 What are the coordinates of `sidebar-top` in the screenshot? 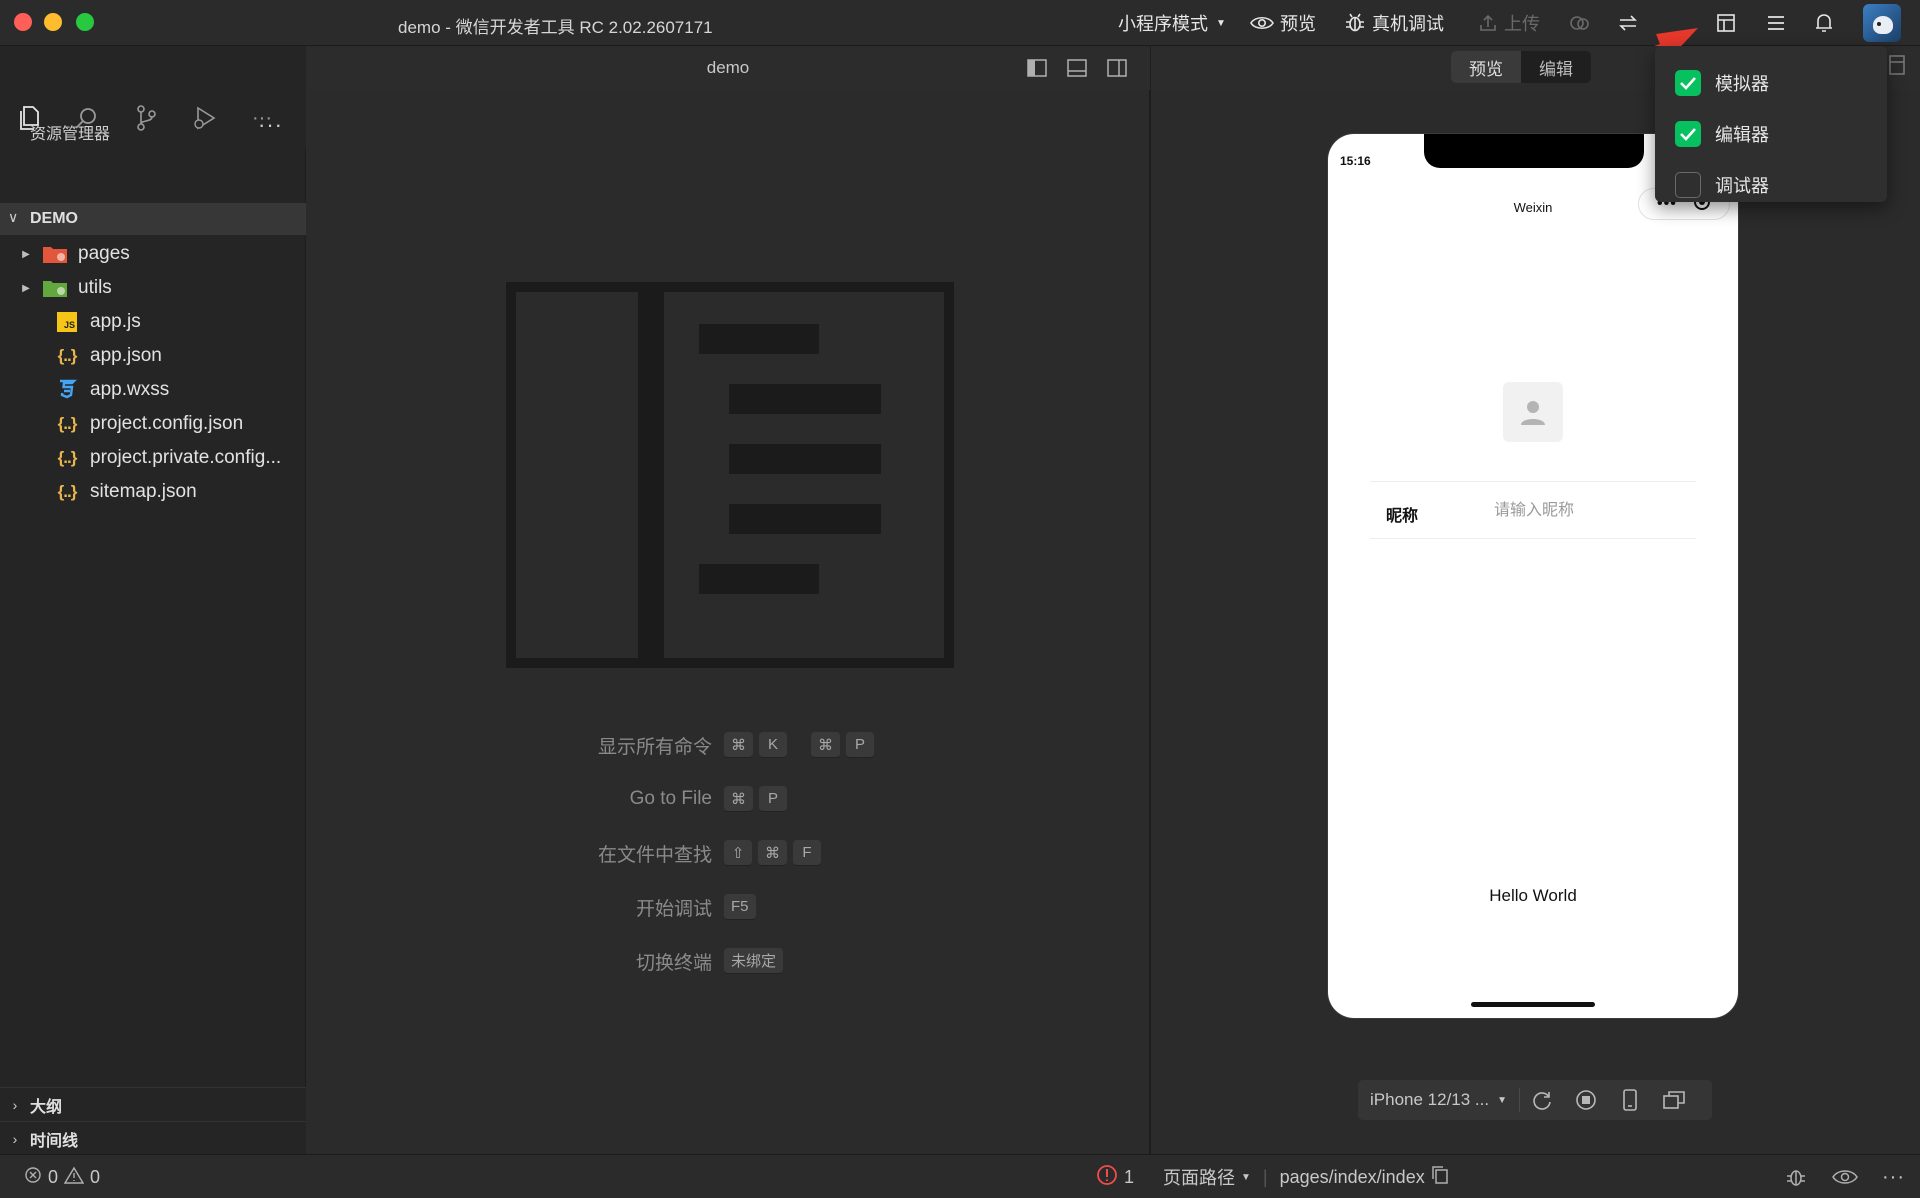 It's located at (153, 68).